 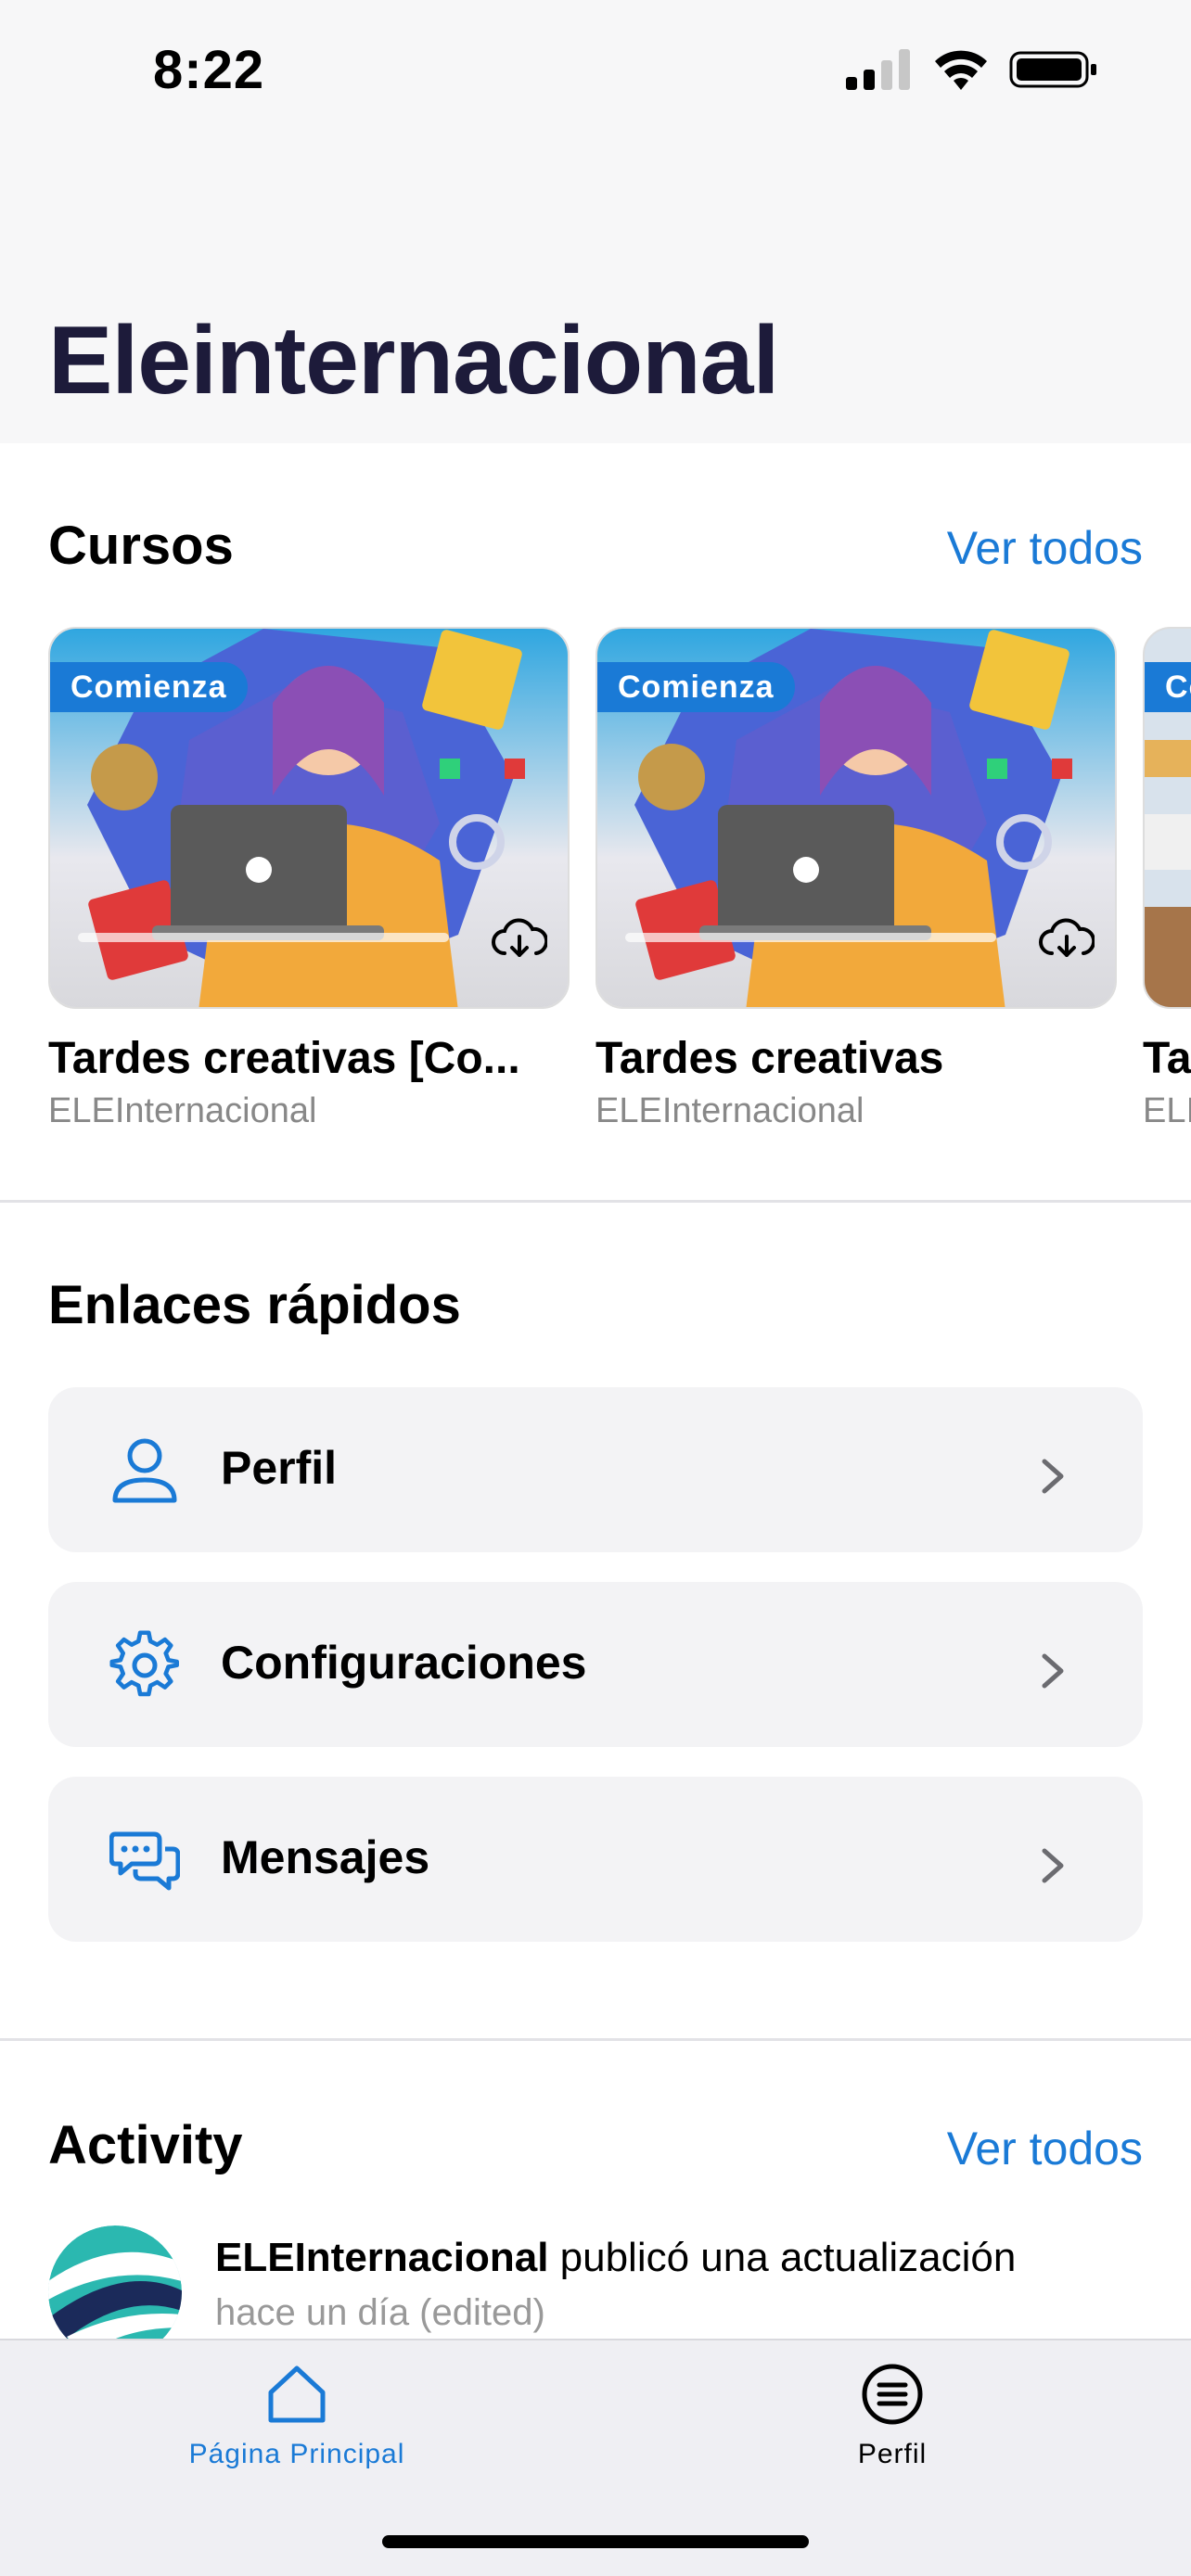 I want to click on activity-section-title: Activity, so click(x=145, y=2145).